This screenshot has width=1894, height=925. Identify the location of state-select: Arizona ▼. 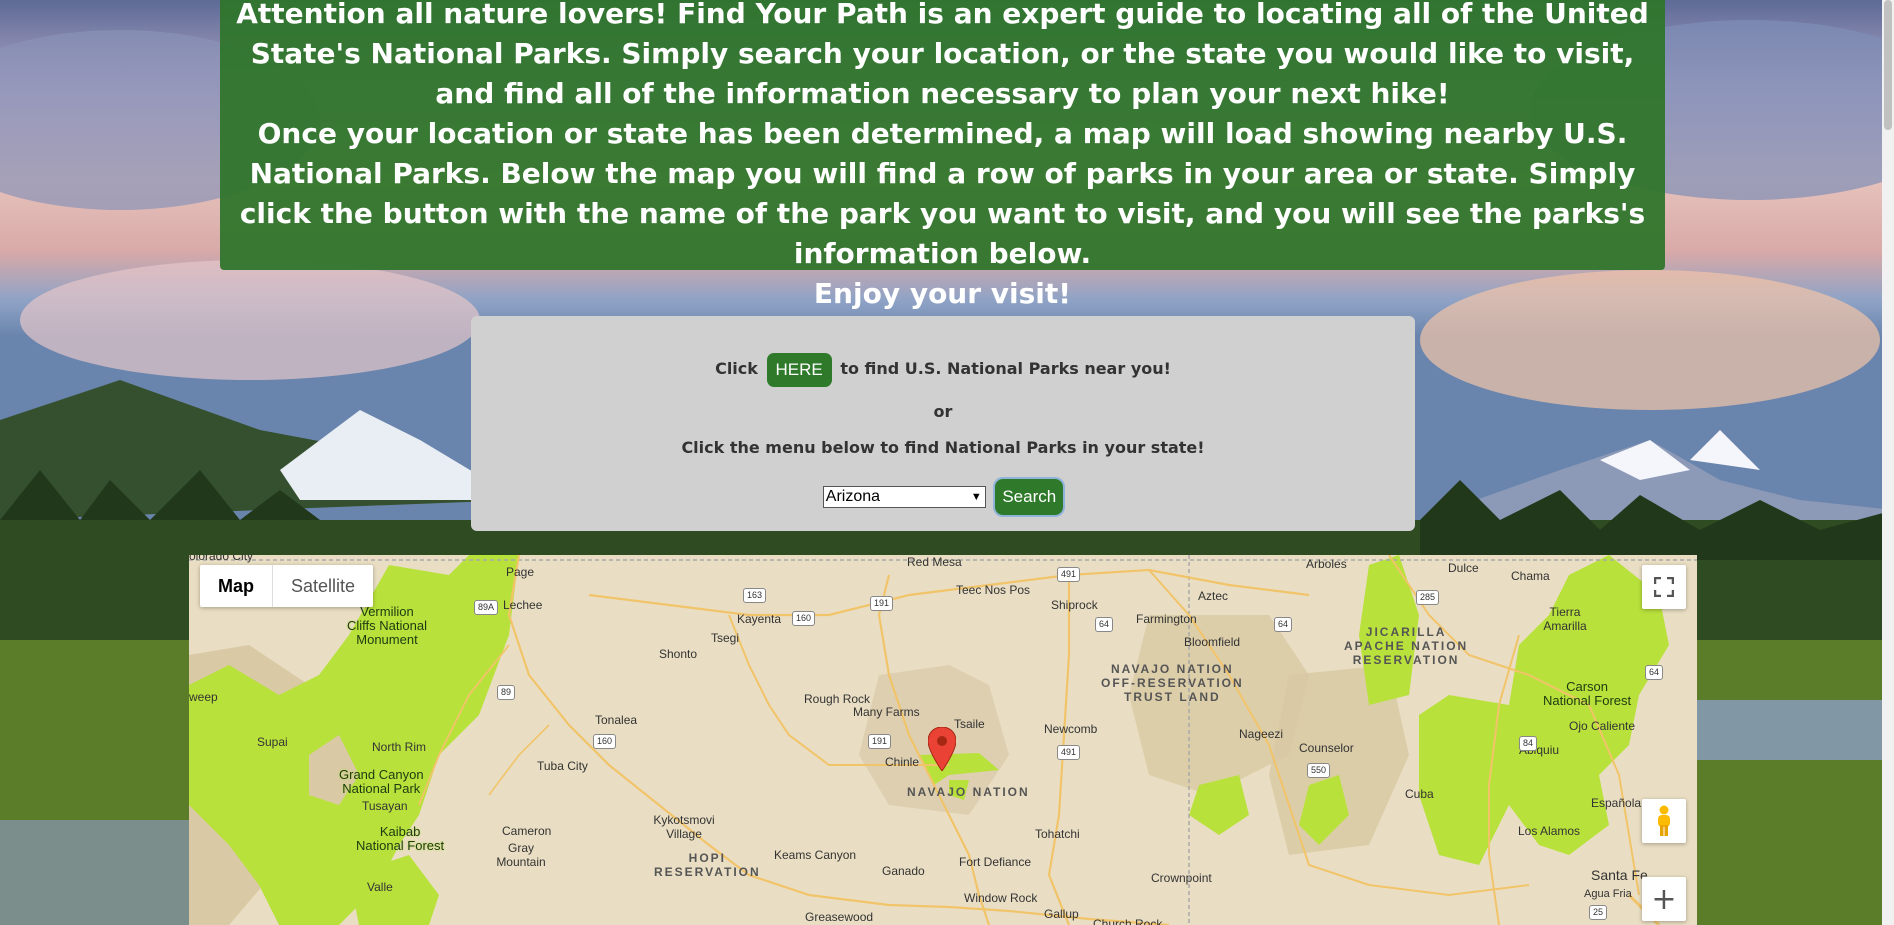
(904, 497).